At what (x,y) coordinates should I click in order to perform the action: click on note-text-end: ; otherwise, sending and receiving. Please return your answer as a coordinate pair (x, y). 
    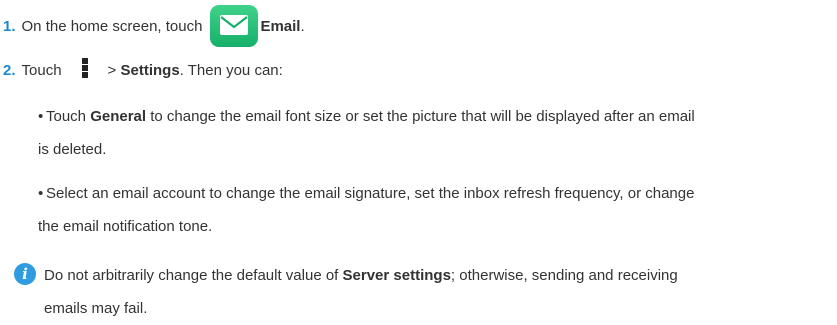
    Looking at the image, I should click on (564, 275).